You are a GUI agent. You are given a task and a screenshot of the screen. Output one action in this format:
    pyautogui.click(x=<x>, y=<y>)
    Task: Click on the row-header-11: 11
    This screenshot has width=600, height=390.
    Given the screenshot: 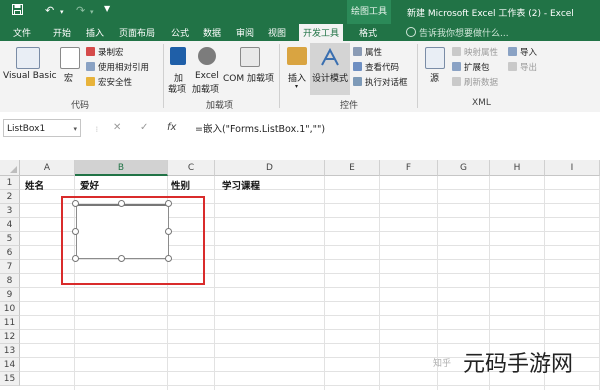 What is the action you would take?
    pyautogui.click(x=10, y=323)
    